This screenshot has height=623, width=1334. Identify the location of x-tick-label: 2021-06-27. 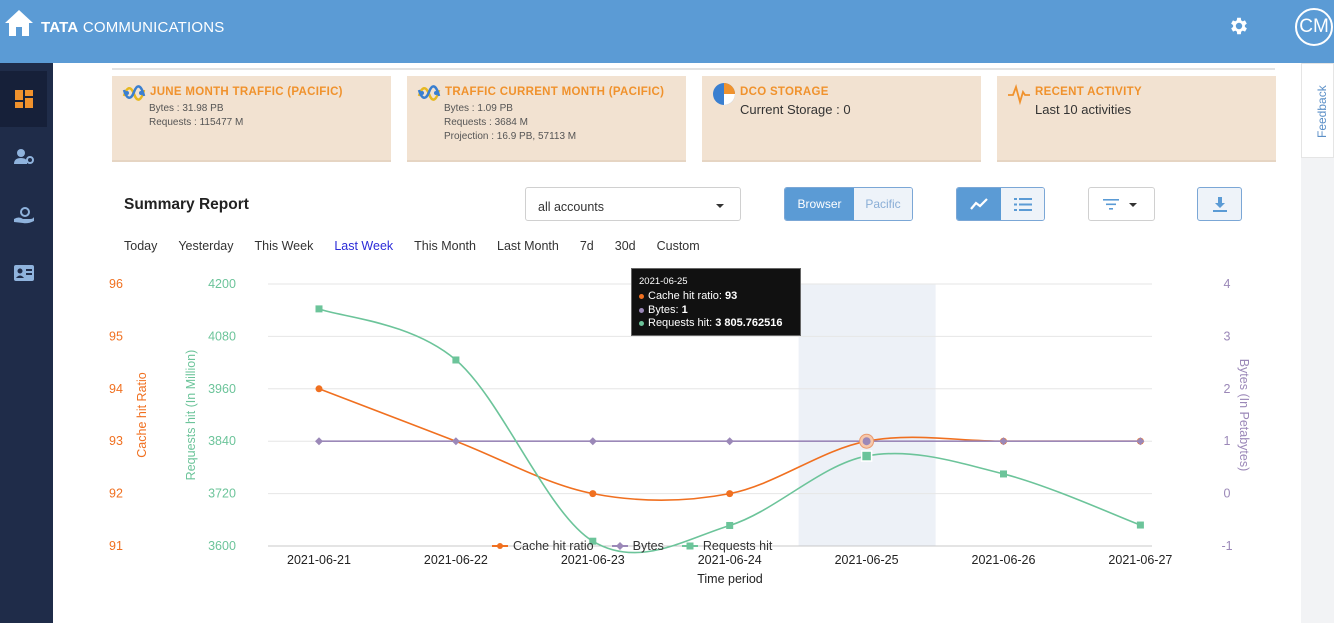
(1140, 560).